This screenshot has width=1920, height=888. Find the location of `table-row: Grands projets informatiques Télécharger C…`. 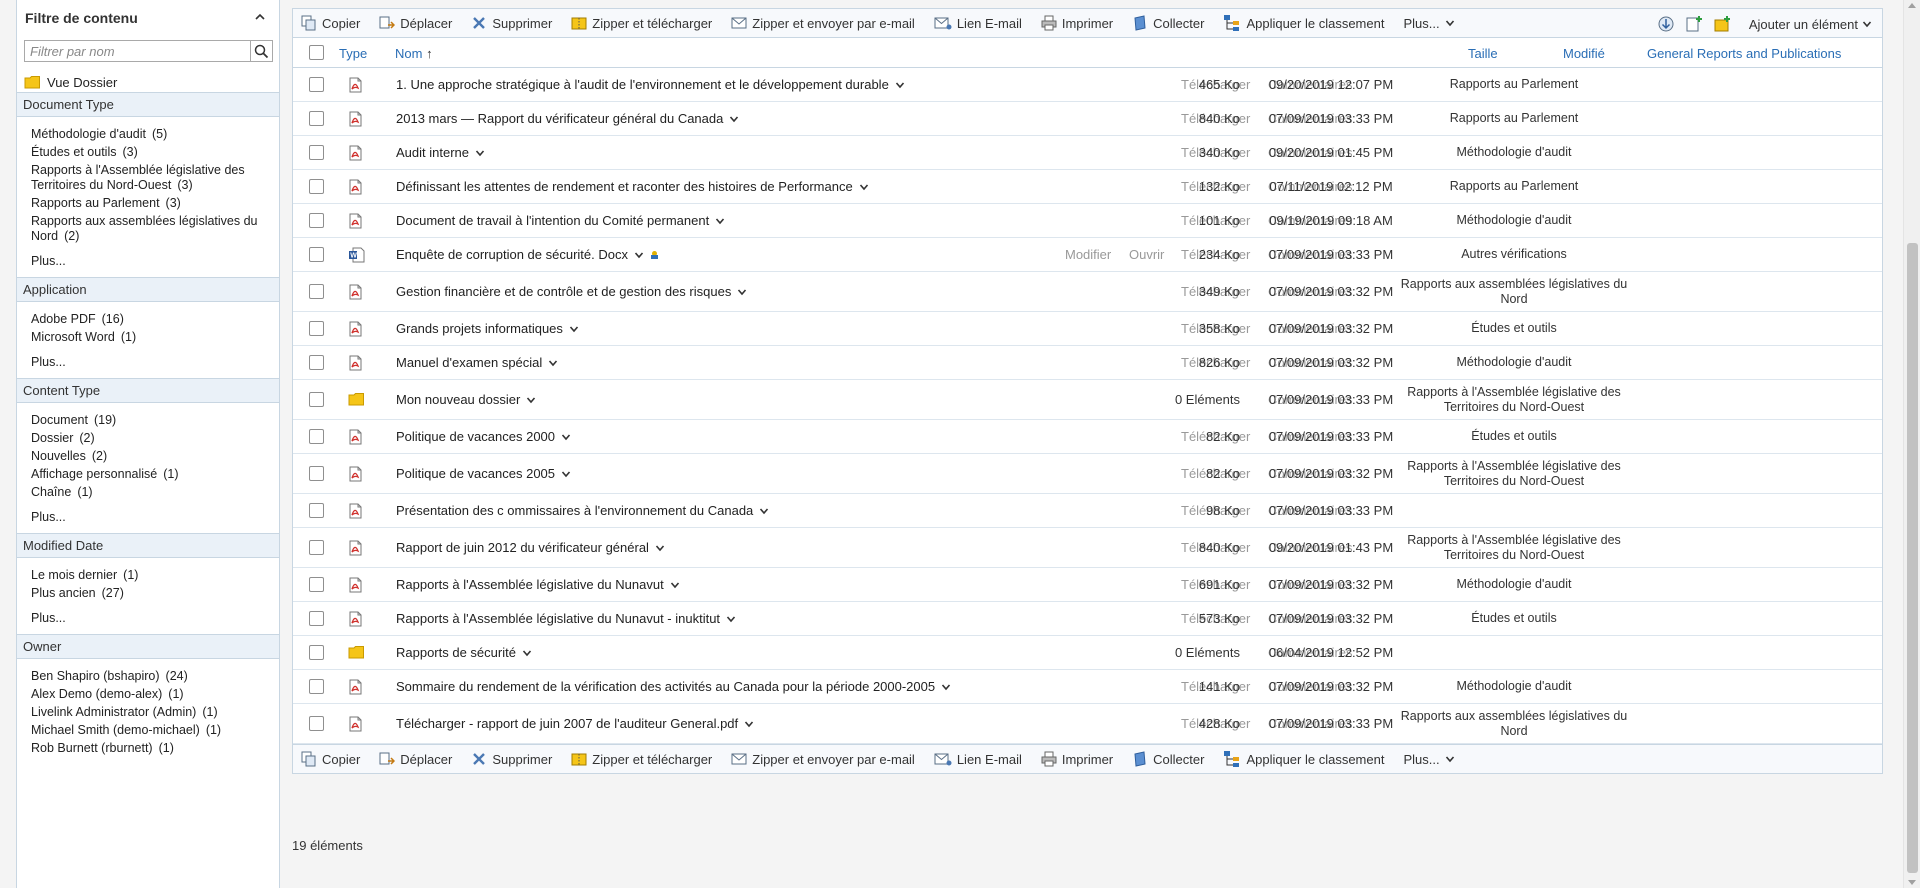

table-row: Grands projets informatiques Télécharger C… is located at coordinates (1087, 329).